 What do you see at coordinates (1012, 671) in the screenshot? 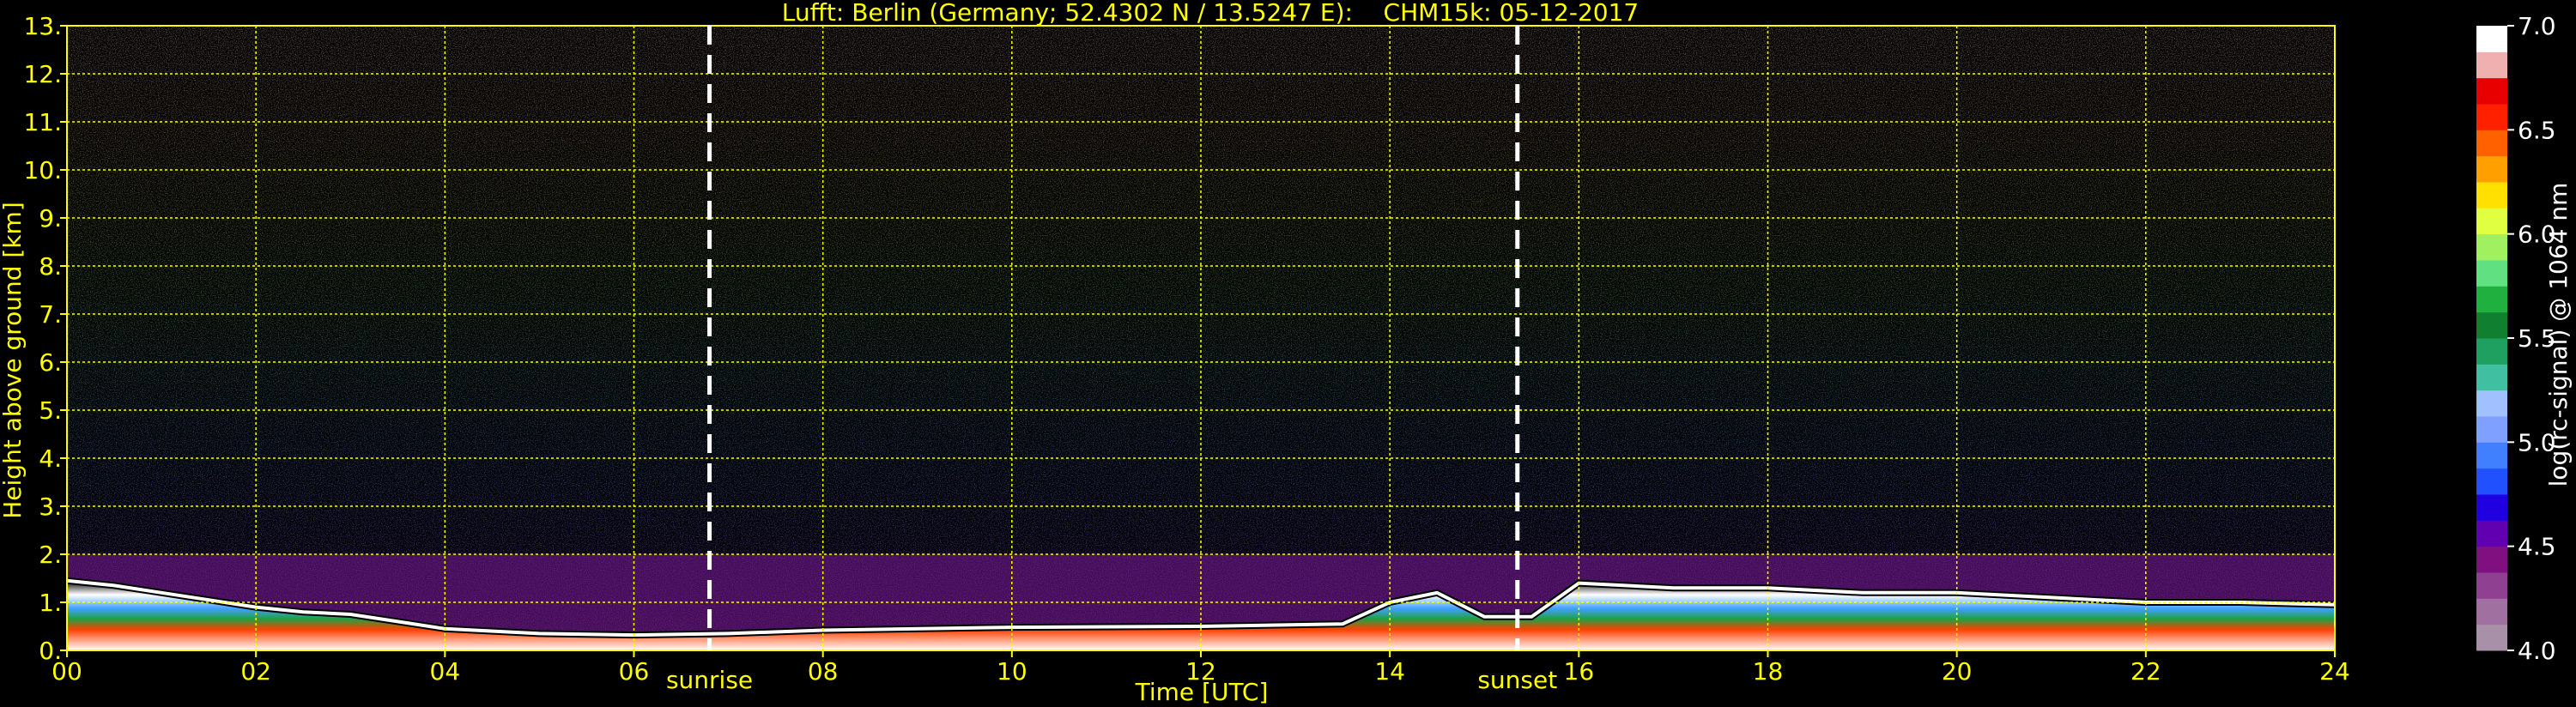
I see `x-tick-label: 10` at bounding box center [1012, 671].